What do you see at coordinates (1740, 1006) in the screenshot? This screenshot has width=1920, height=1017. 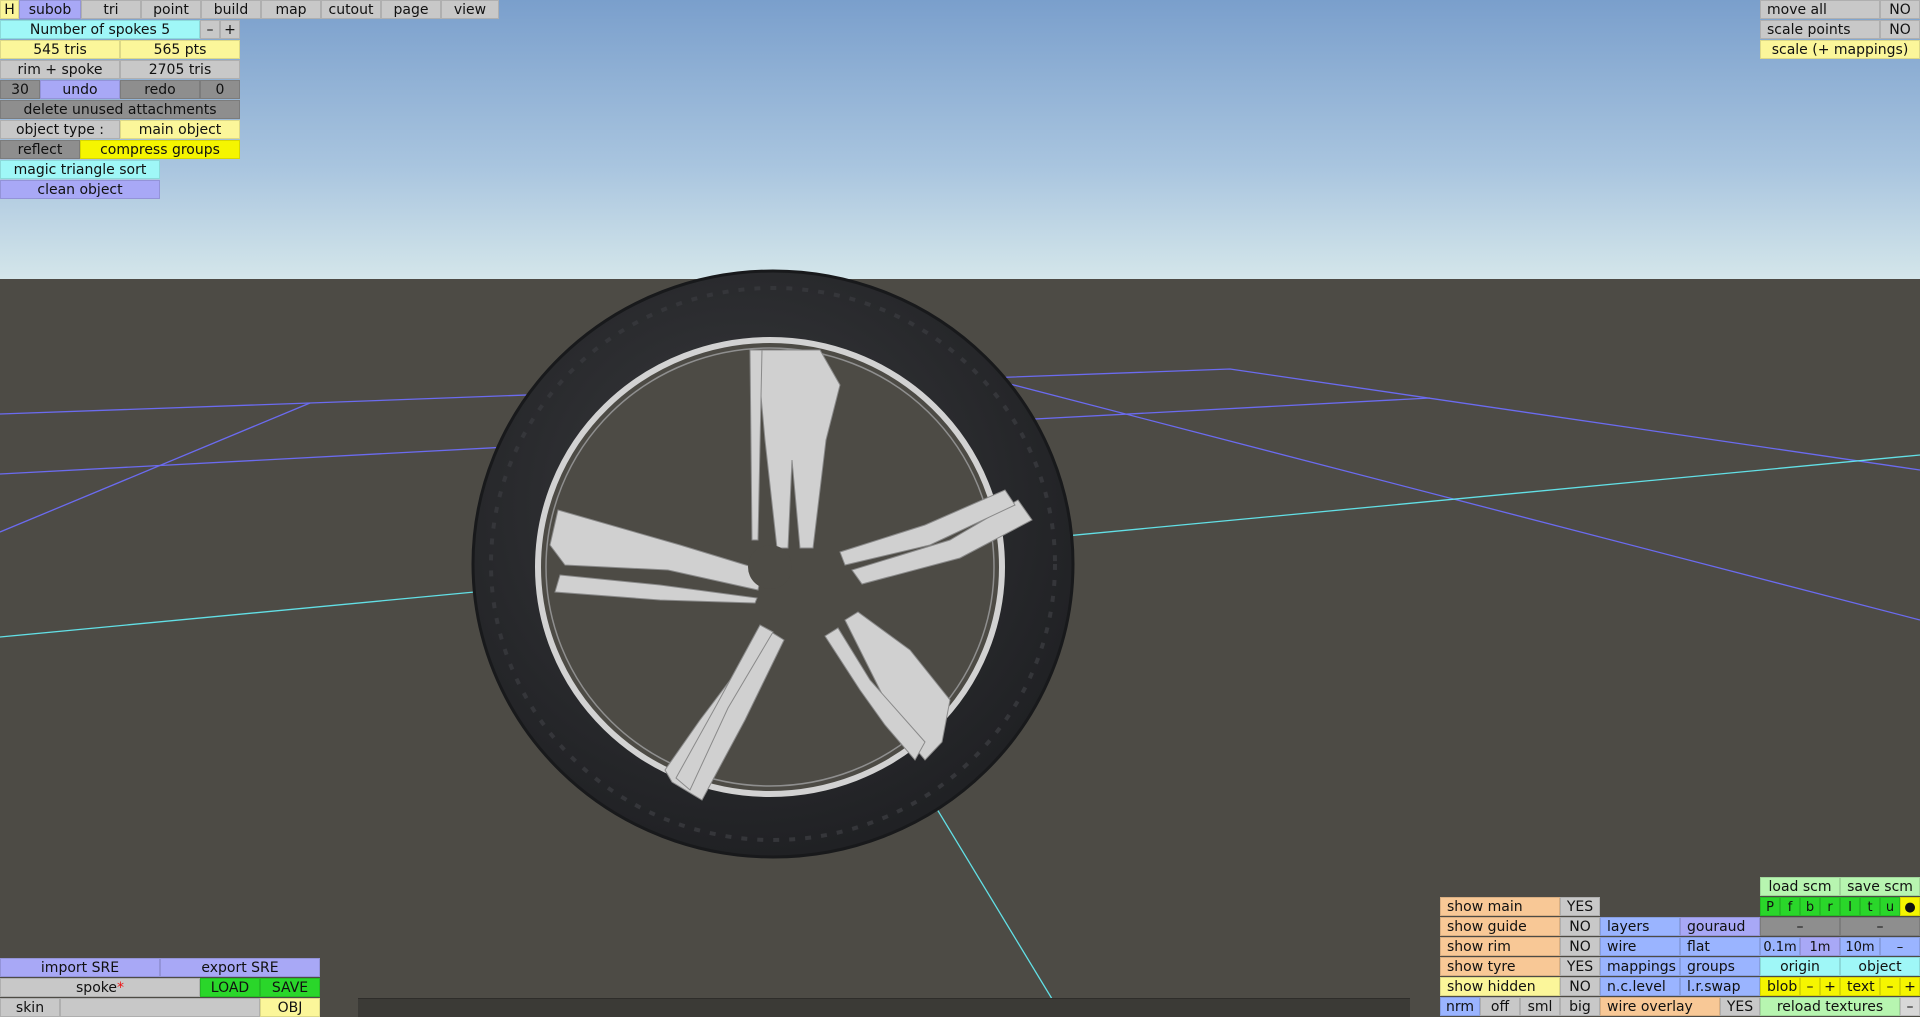 I see `wire-overlay-toggle: YES` at bounding box center [1740, 1006].